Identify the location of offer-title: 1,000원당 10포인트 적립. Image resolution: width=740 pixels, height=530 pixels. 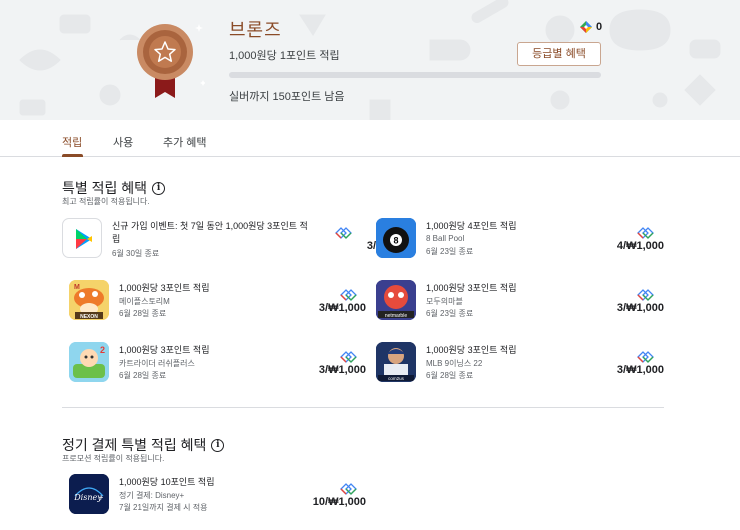
(167, 482).